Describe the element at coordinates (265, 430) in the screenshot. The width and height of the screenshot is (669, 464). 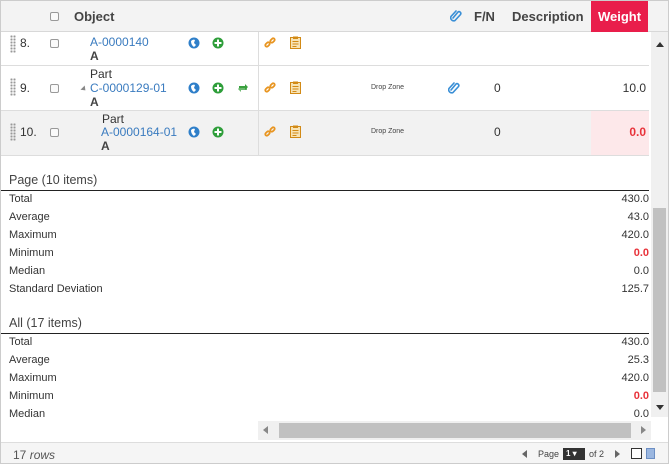
I see `scroll-left-icon` at that location.